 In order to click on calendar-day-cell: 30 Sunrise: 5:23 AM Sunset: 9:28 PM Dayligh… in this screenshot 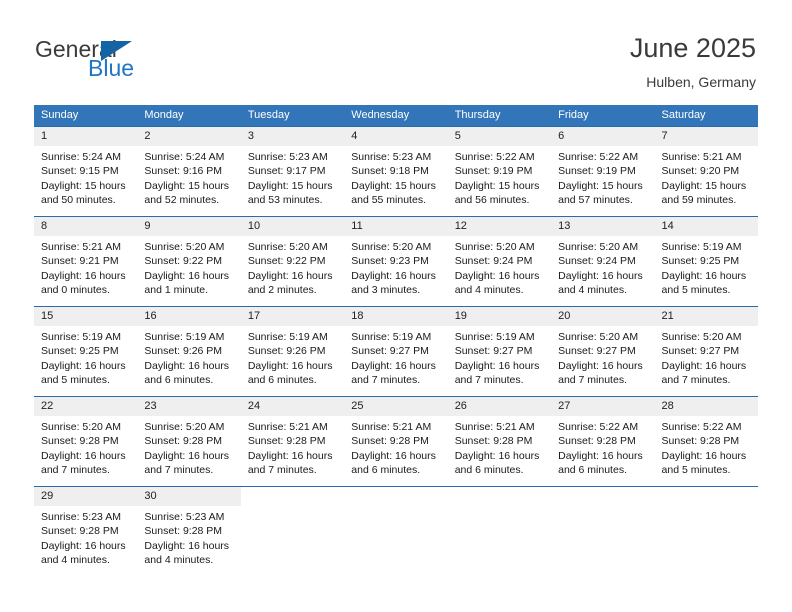, I will do `click(189, 531)`.